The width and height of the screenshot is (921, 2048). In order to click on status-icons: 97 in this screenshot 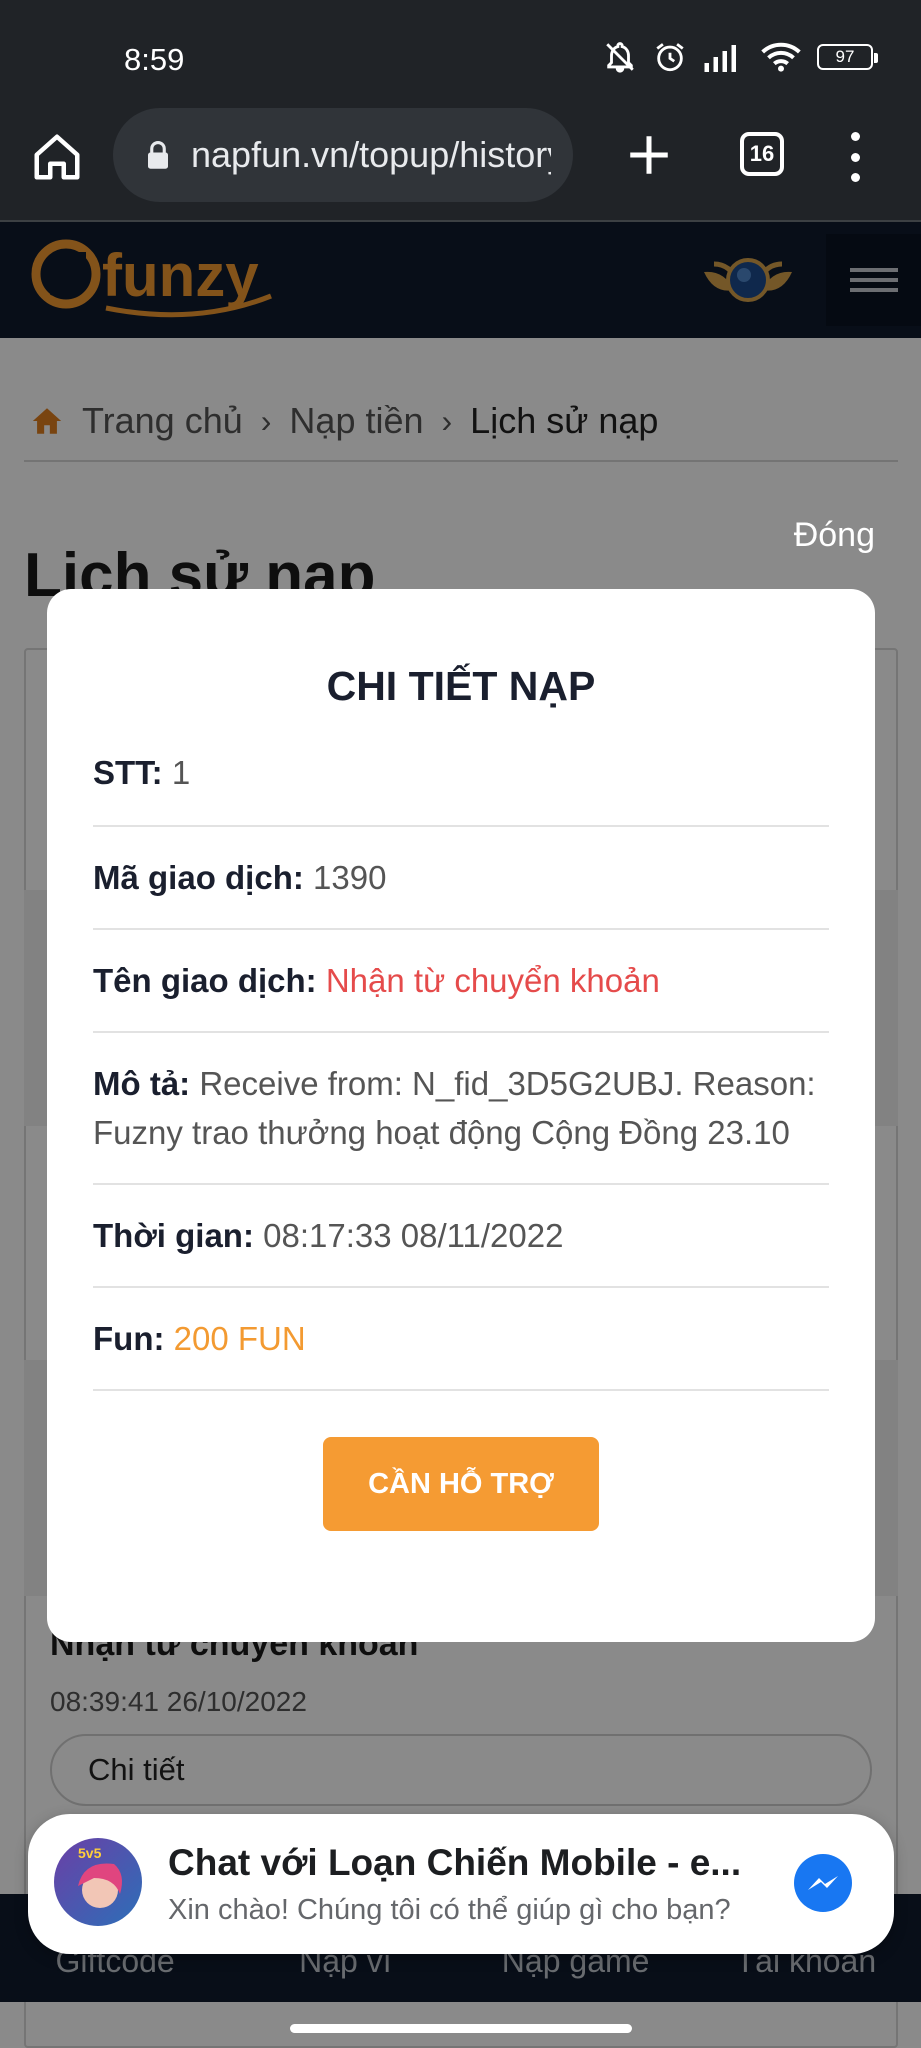, I will do `click(740, 57)`.